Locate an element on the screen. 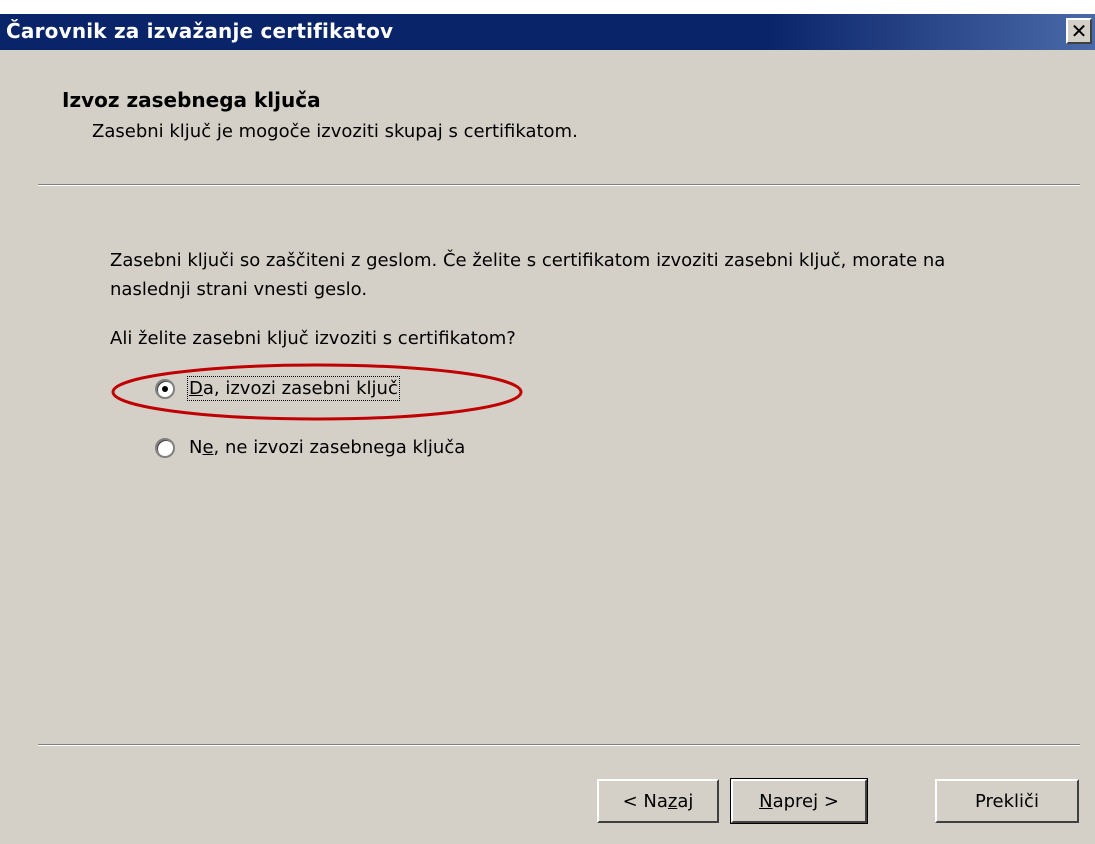 The width and height of the screenshot is (1095, 844). header-separator is located at coordinates (559, 185).